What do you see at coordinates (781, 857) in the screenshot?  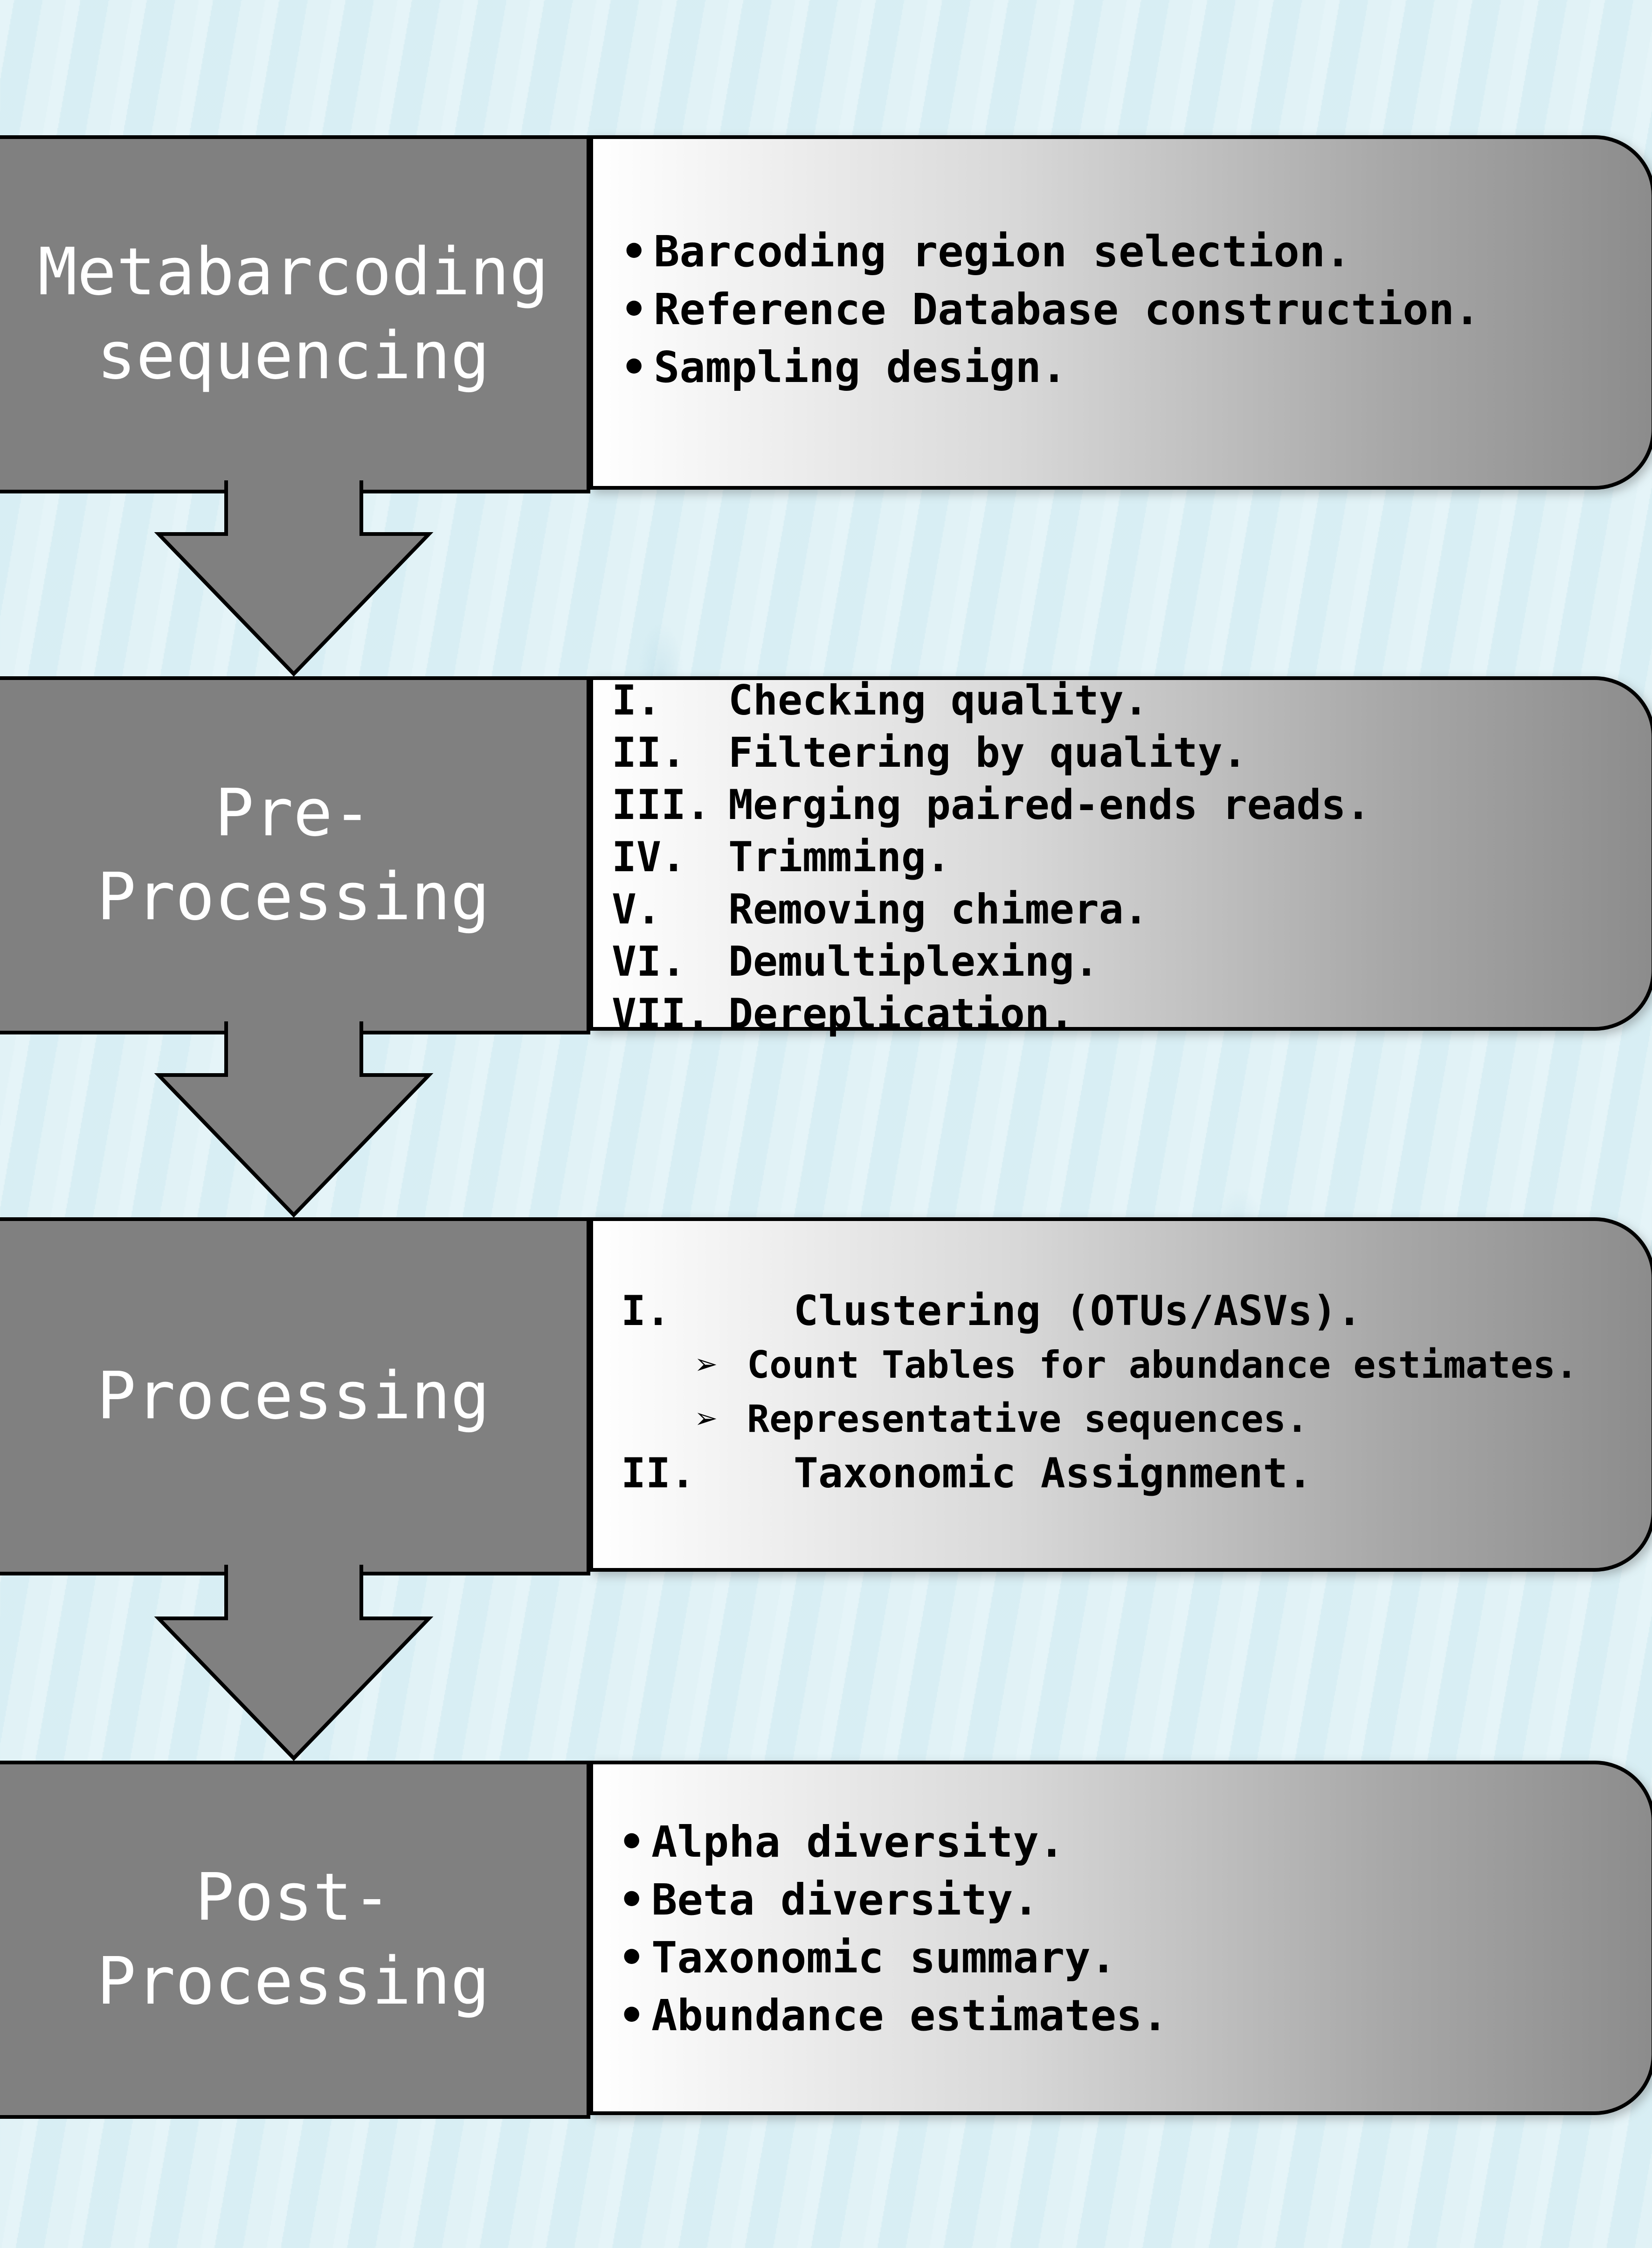 I see `list-item: IV. Trimming.` at bounding box center [781, 857].